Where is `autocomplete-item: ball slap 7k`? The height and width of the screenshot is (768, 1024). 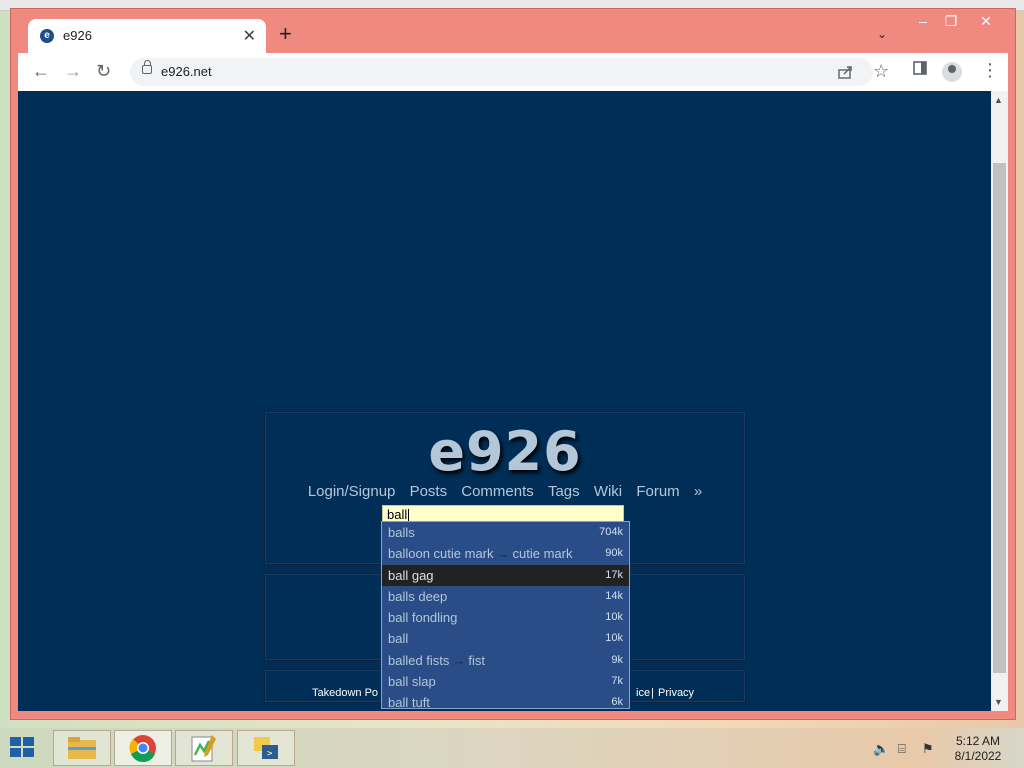
autocomplete-item: ball slap 7k is located at coordinates (505, 681).